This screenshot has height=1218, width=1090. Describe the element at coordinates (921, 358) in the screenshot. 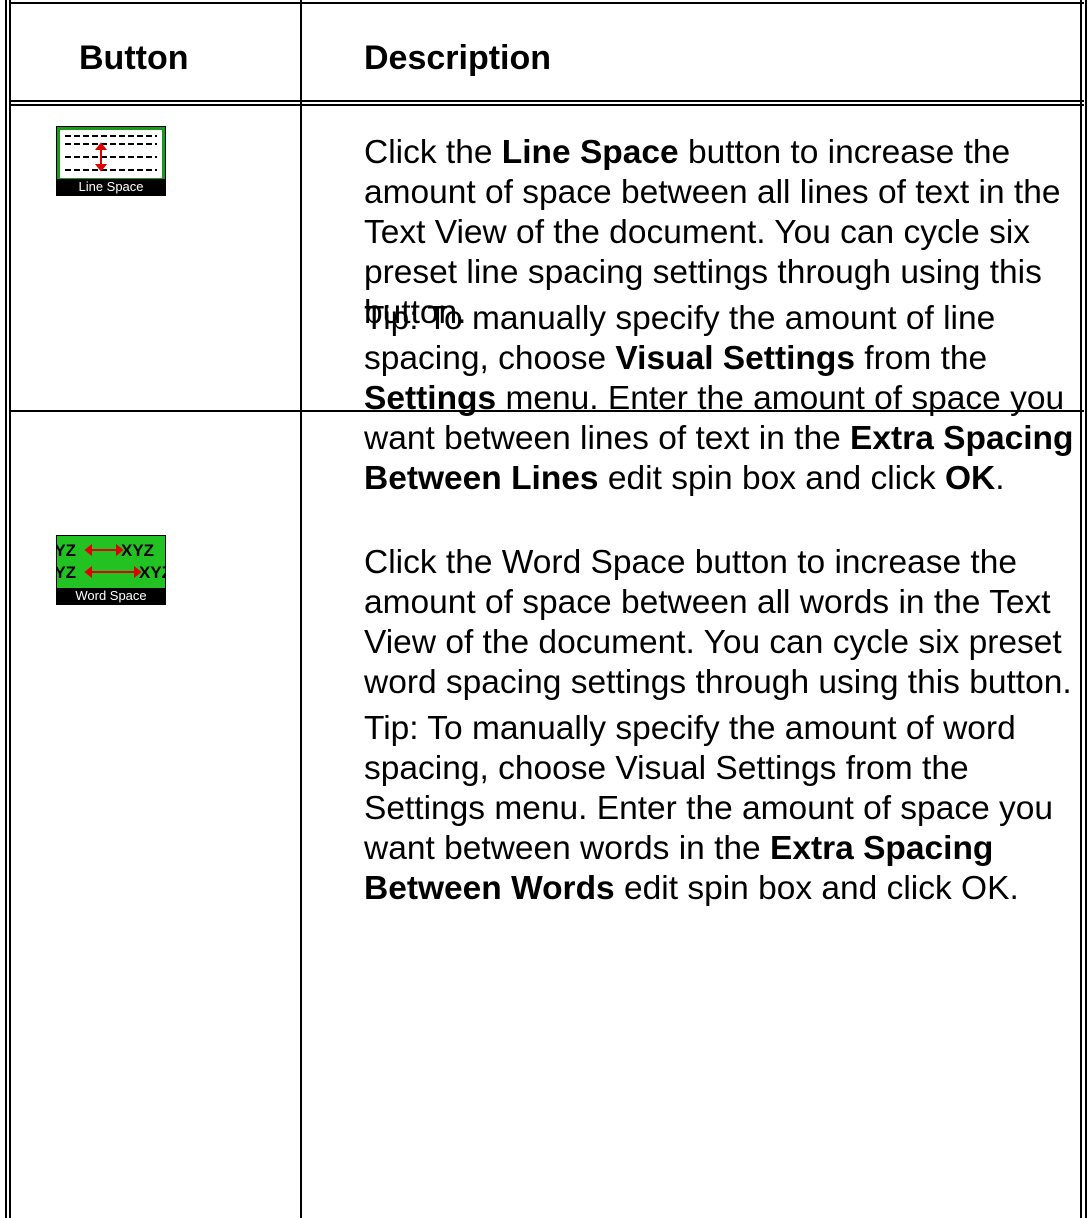

I see `text-run: from the` at that location.